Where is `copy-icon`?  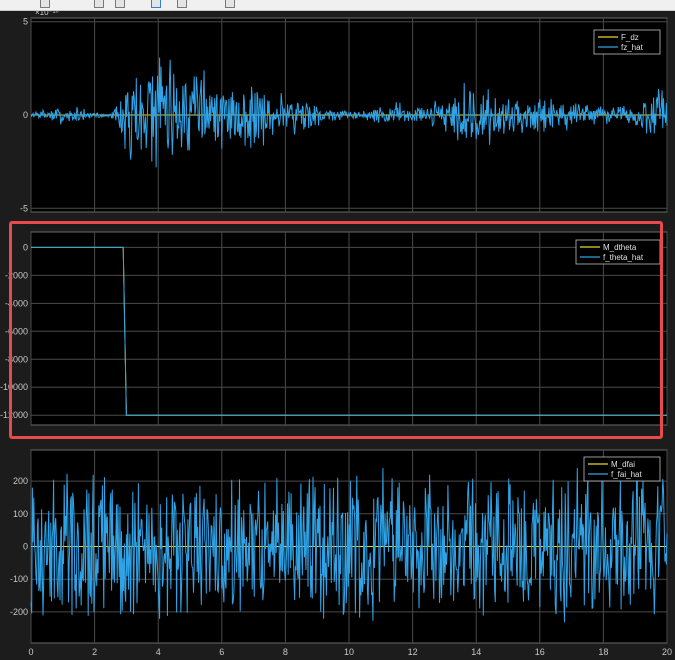 copy-icon is located at coordinates (230, 4).